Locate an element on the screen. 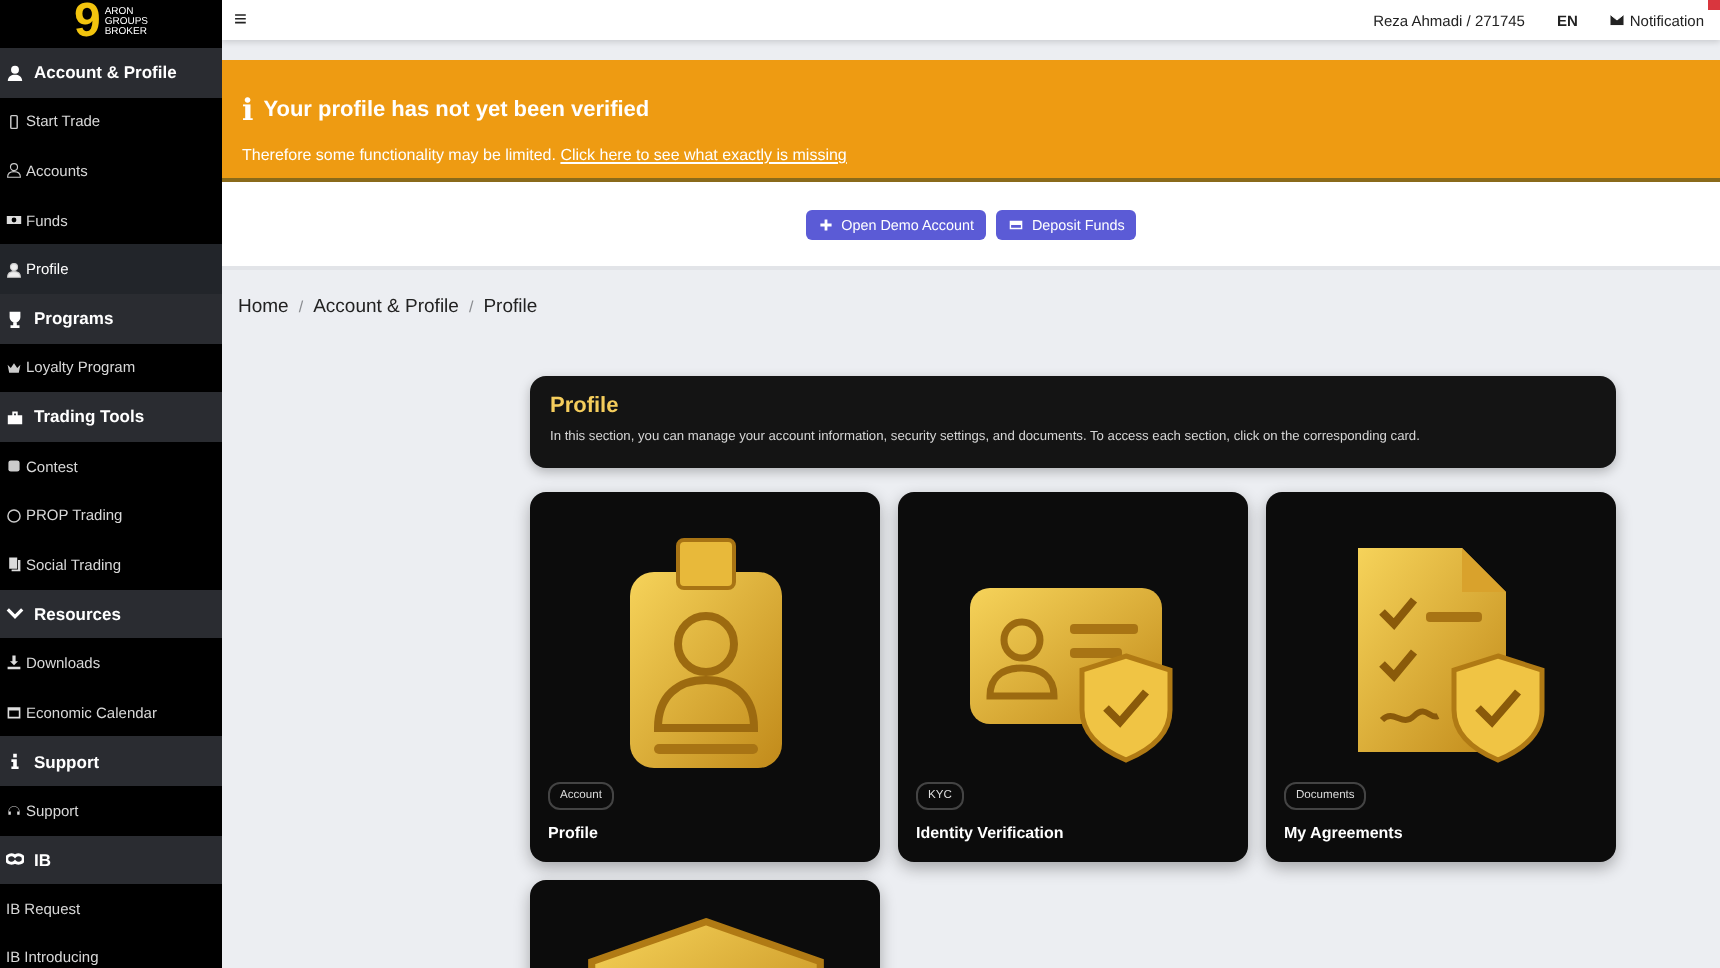 The height and width of the screenshot is (968, 1720). card-title: My Agreements is located at coordinates (1344, 833).